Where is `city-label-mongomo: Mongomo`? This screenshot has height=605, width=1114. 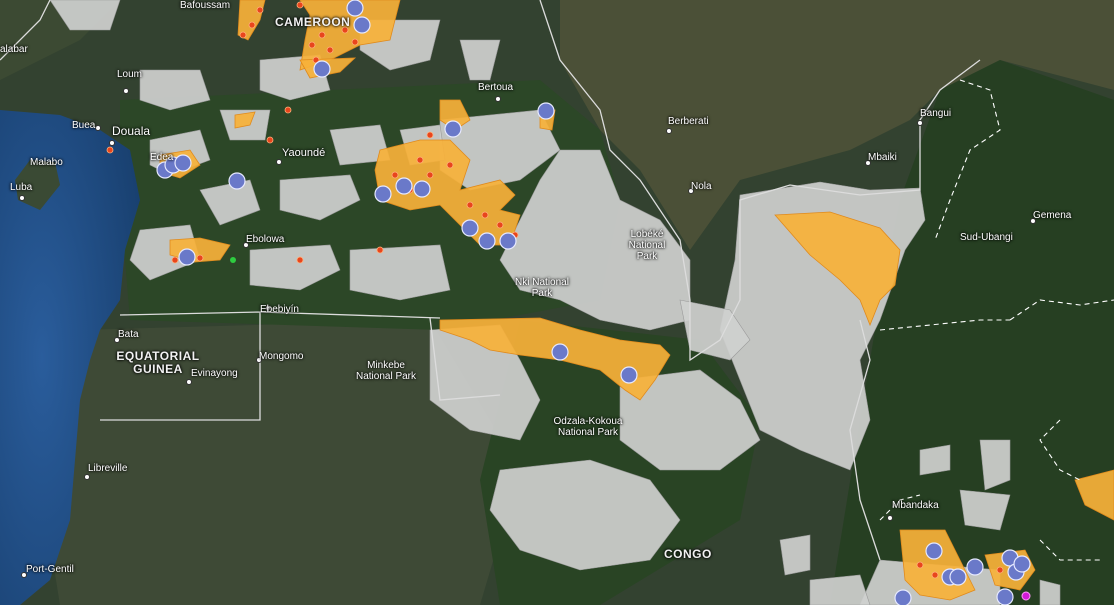 city-label-mongomo: Mongomo is located at coordinates (281, 356).